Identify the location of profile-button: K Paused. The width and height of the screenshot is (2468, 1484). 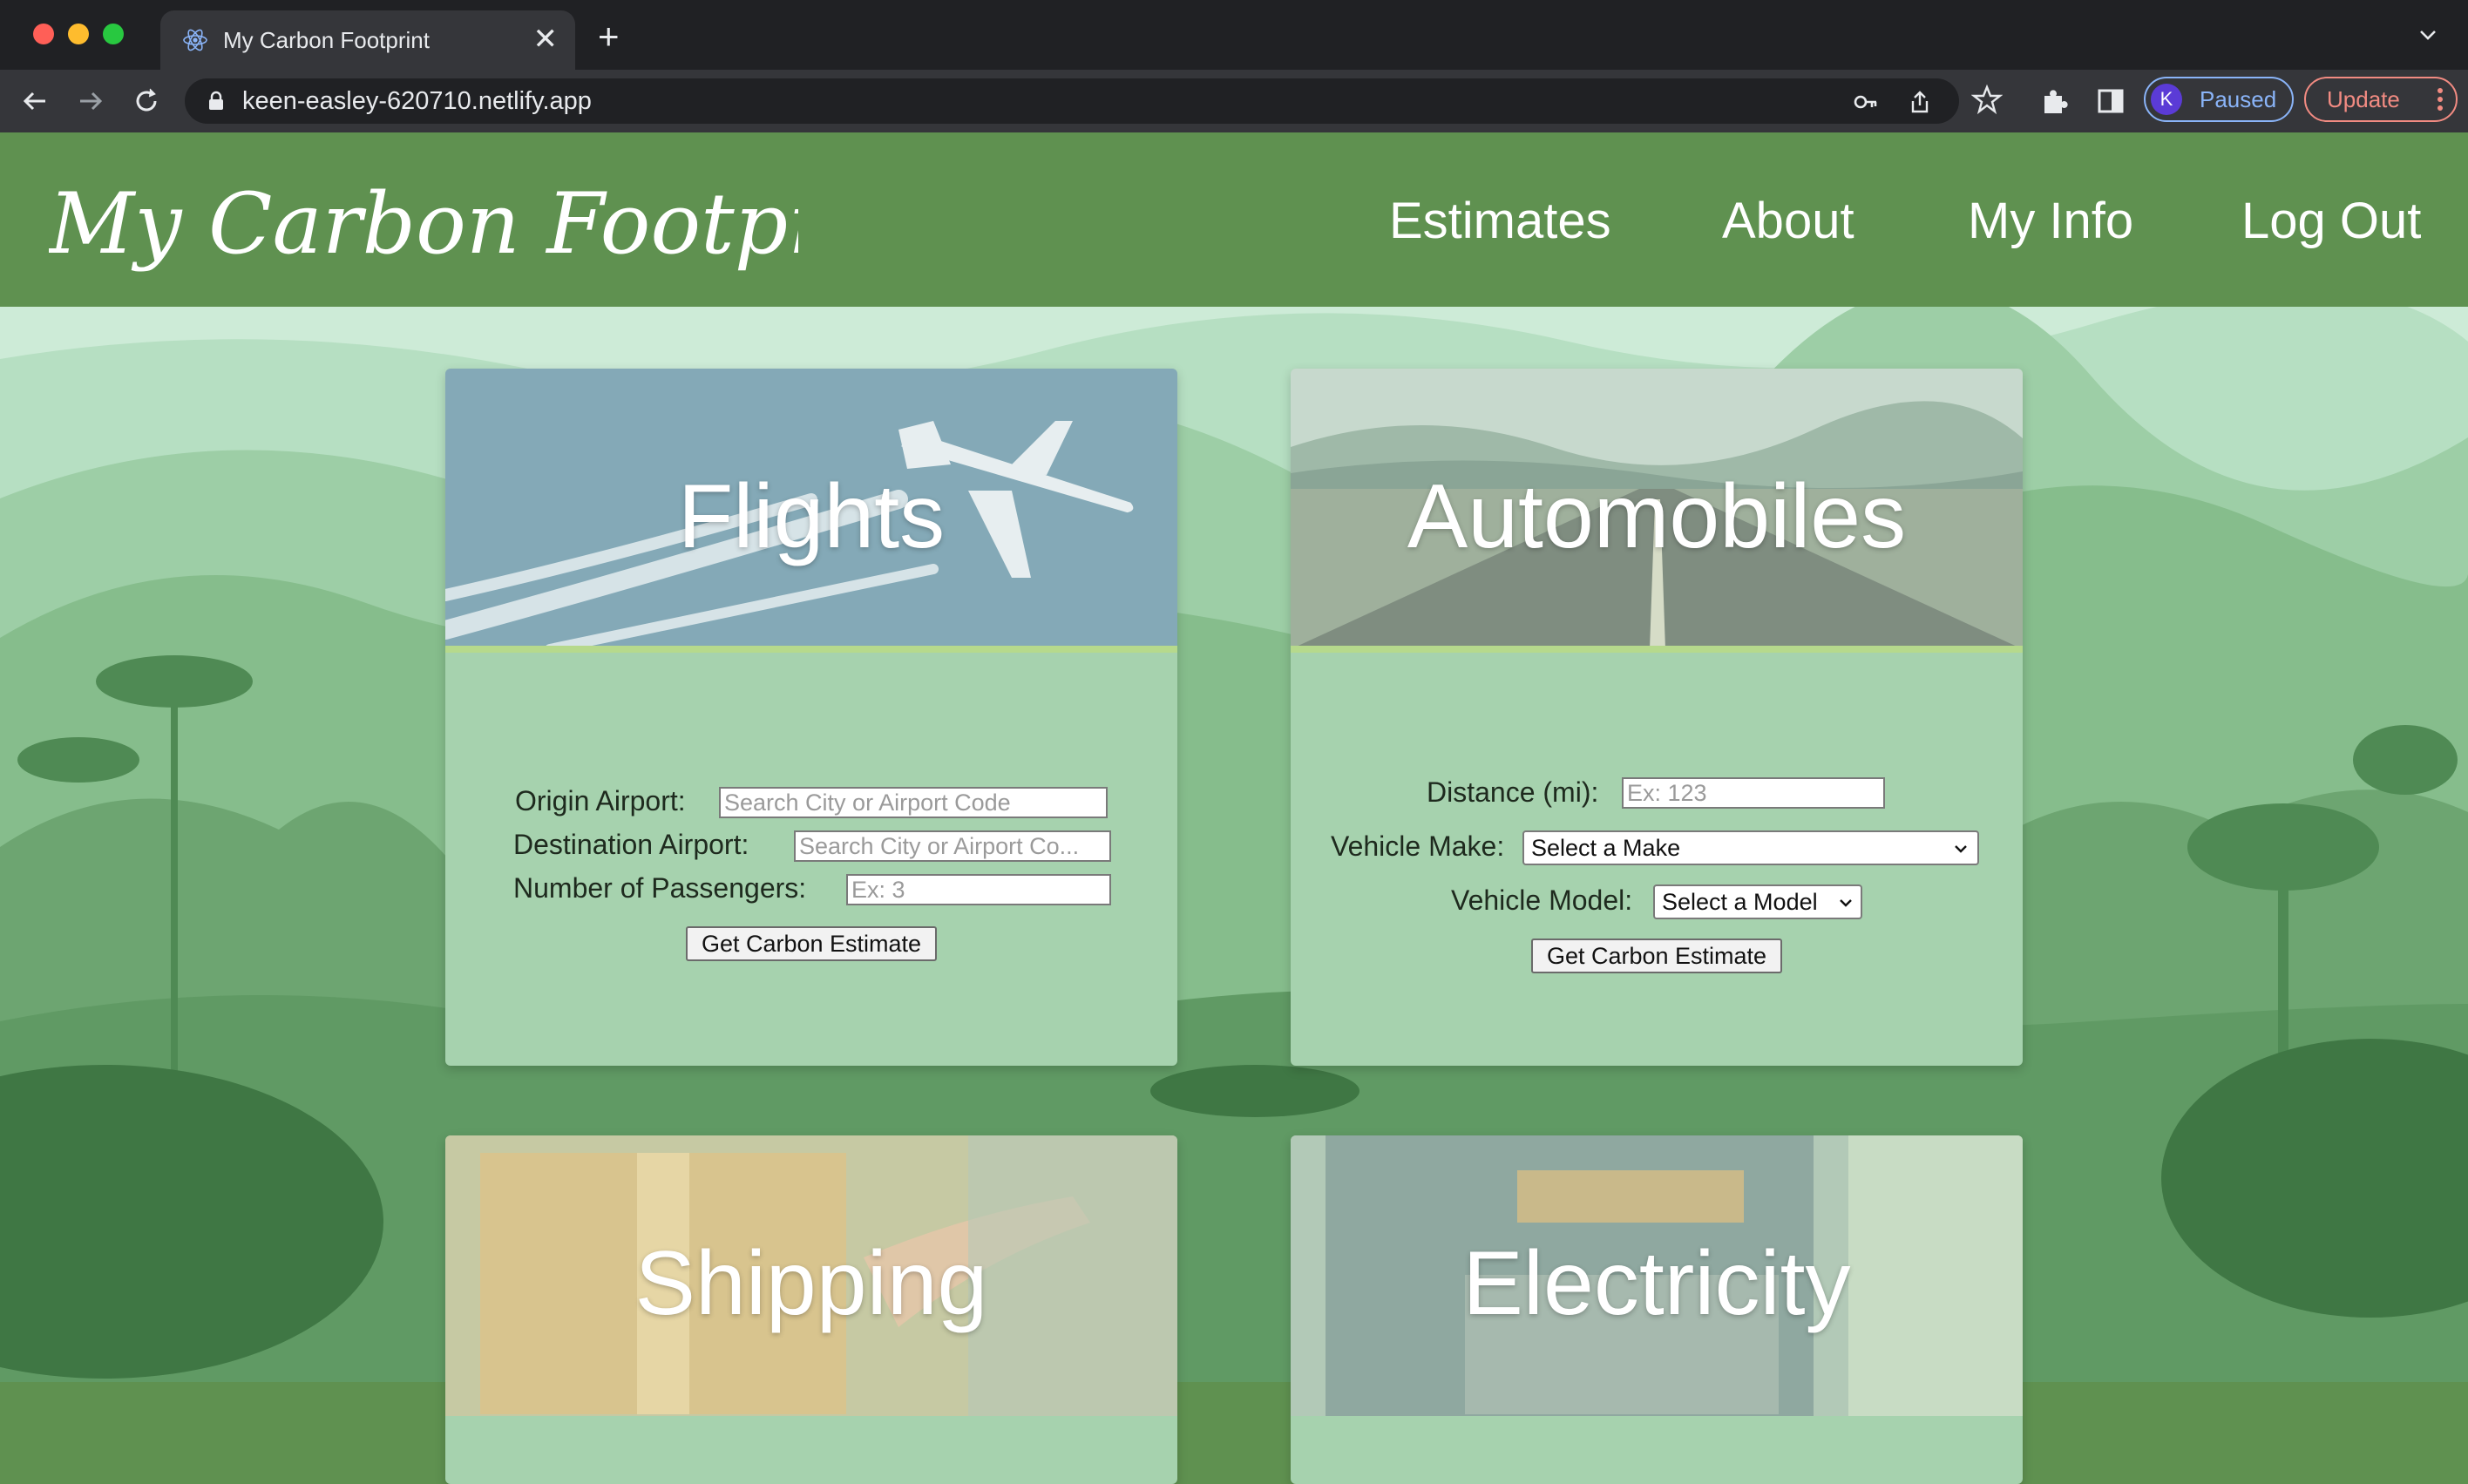
(2219, 99).